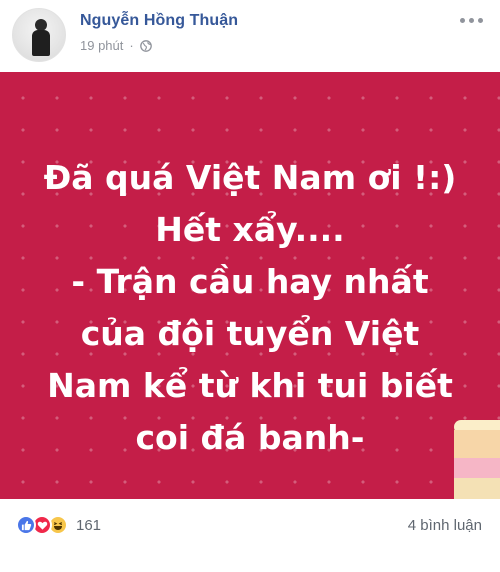 The width and height of the screenshot is (500, 572). I want to click on status-line: của đội tuyển Việt, so click(250, 333).